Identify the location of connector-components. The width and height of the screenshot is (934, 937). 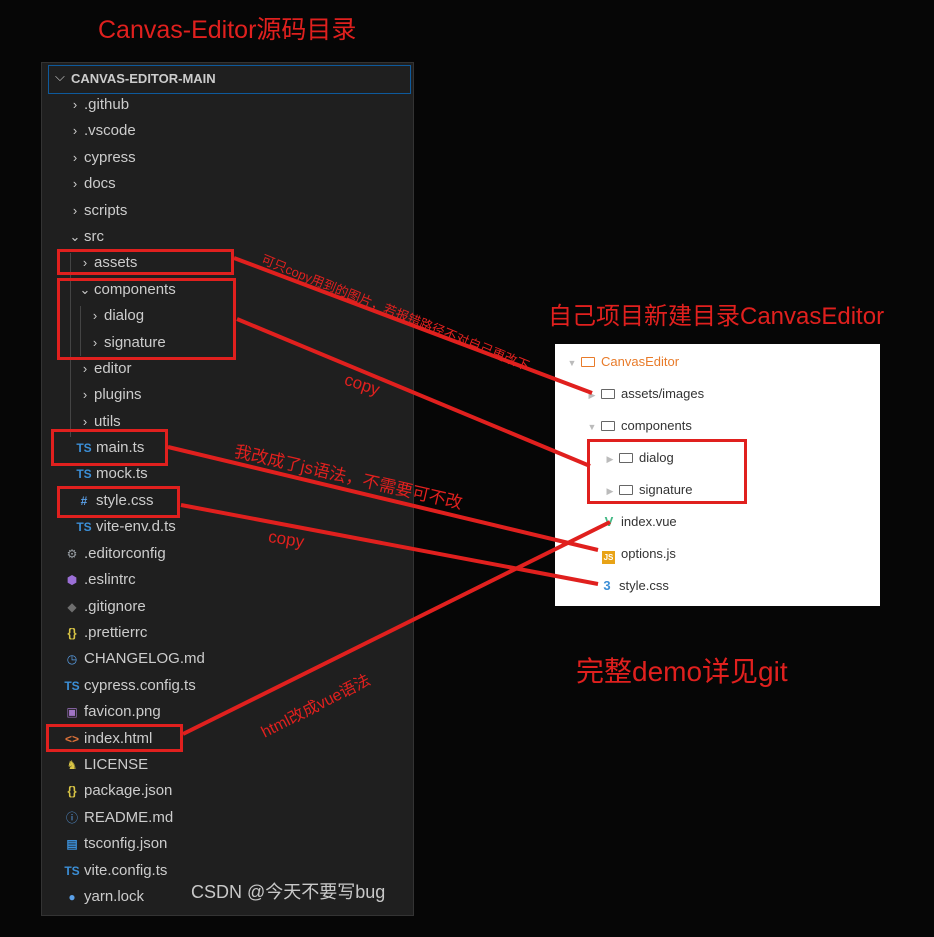
(413, 392).